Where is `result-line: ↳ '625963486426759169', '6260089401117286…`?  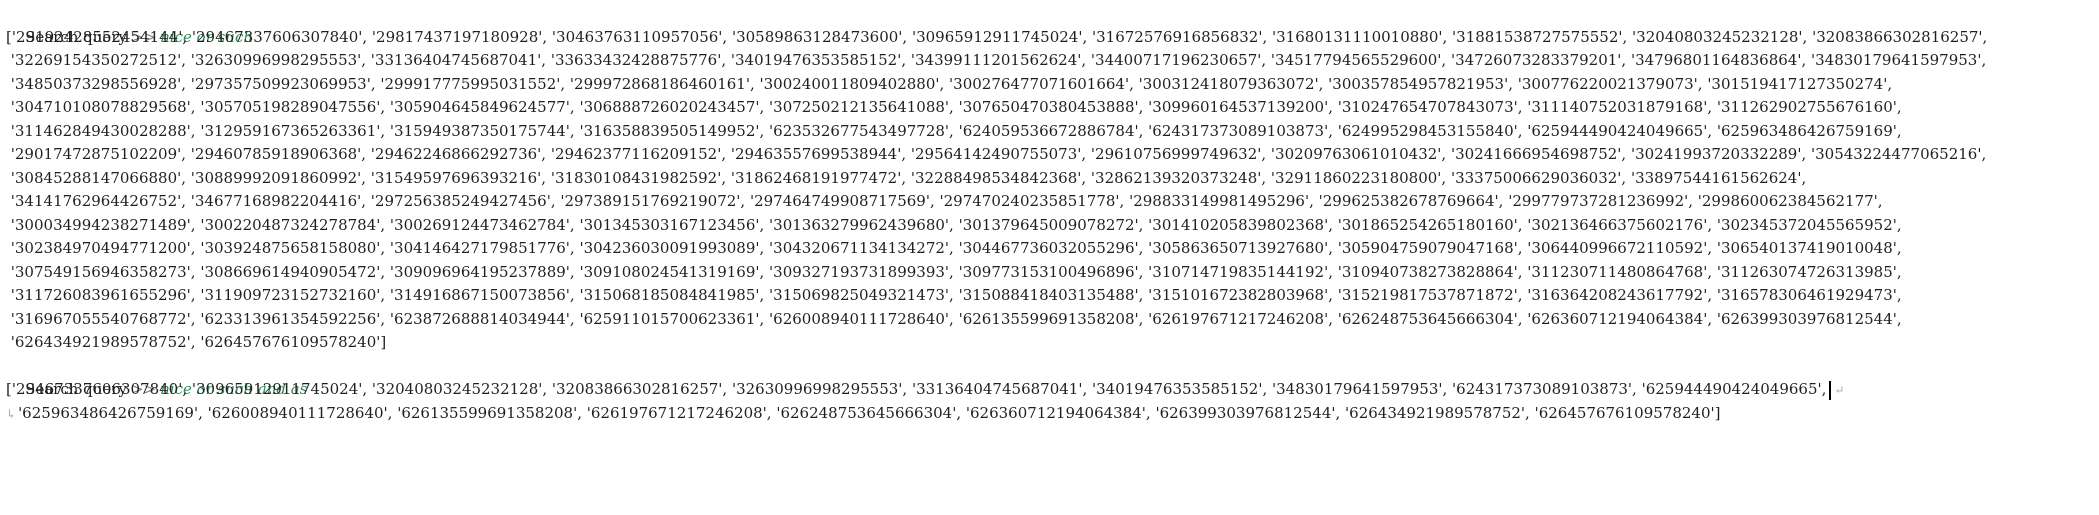
result-line: ↳ '625963486426759169', '6260089401117286… is located at coordinates (1052, 414).